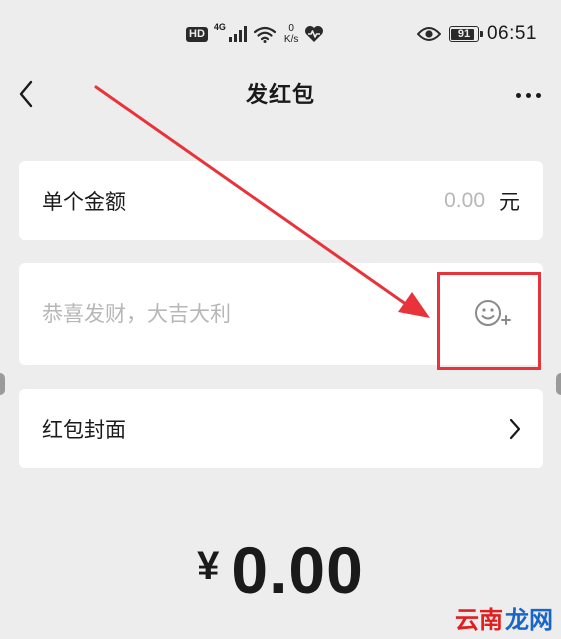 The height and width of the screenshot is (639, 561). Describe the element at coordinates (297, 570) in the screenshot. I see `total-value: 0.00` at that location.